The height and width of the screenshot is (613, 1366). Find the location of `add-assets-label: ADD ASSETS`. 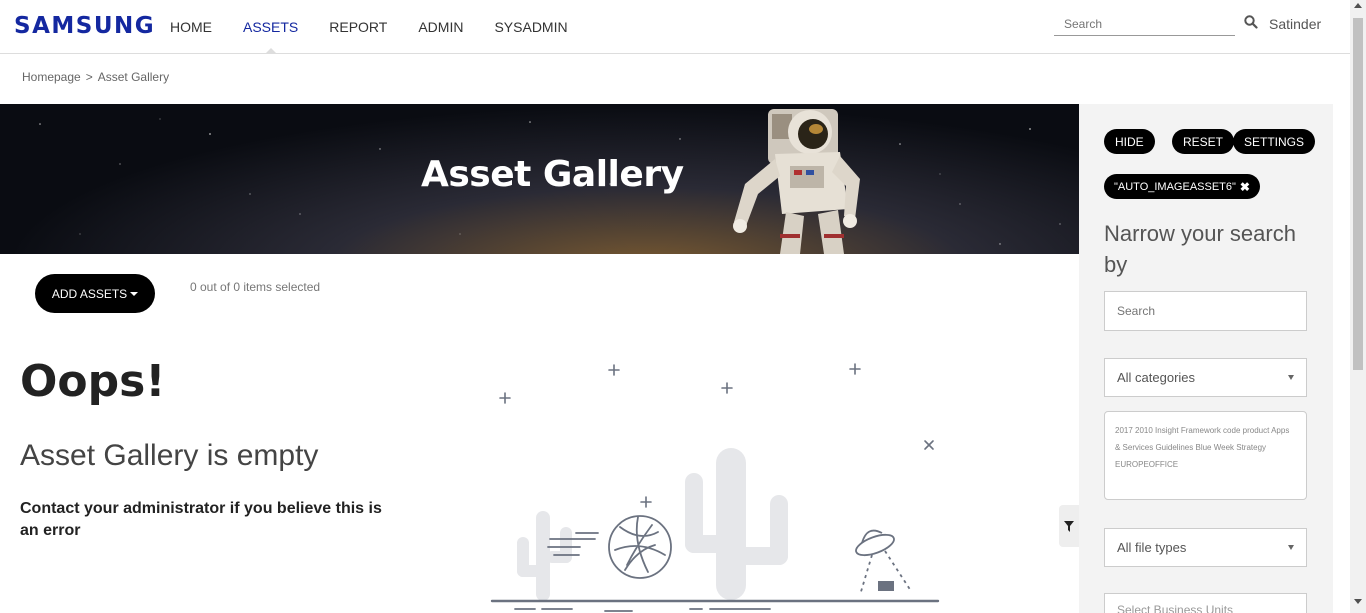

add-assets-label: ADD ASSETS is located at coordinates (89, 293).